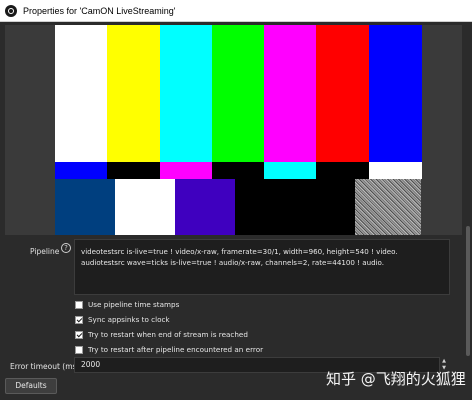 Image resolution: width=472 pixels, height=400 pixels. What do you see at coordinates (468, 291) in the screenshot?
I see `scrollbar-thumb` at bounding box center [468, 291].